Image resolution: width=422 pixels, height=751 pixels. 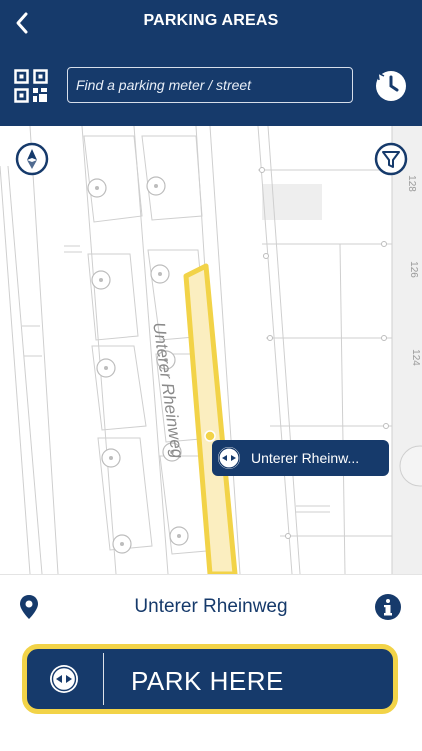 What do you see at coordinates (411, 183) in the screenshot?
I see `house-number-128: 128` at bounding box center [411, 183].